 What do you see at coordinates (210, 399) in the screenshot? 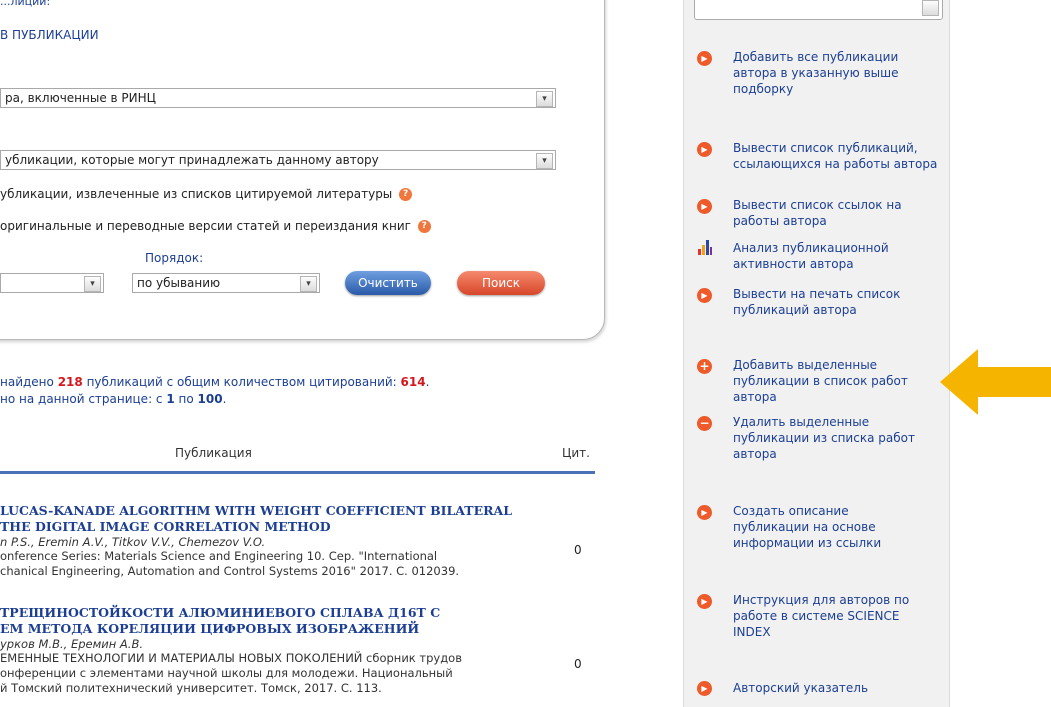
I see `range-to: 100` at bounding box center [210, 399].